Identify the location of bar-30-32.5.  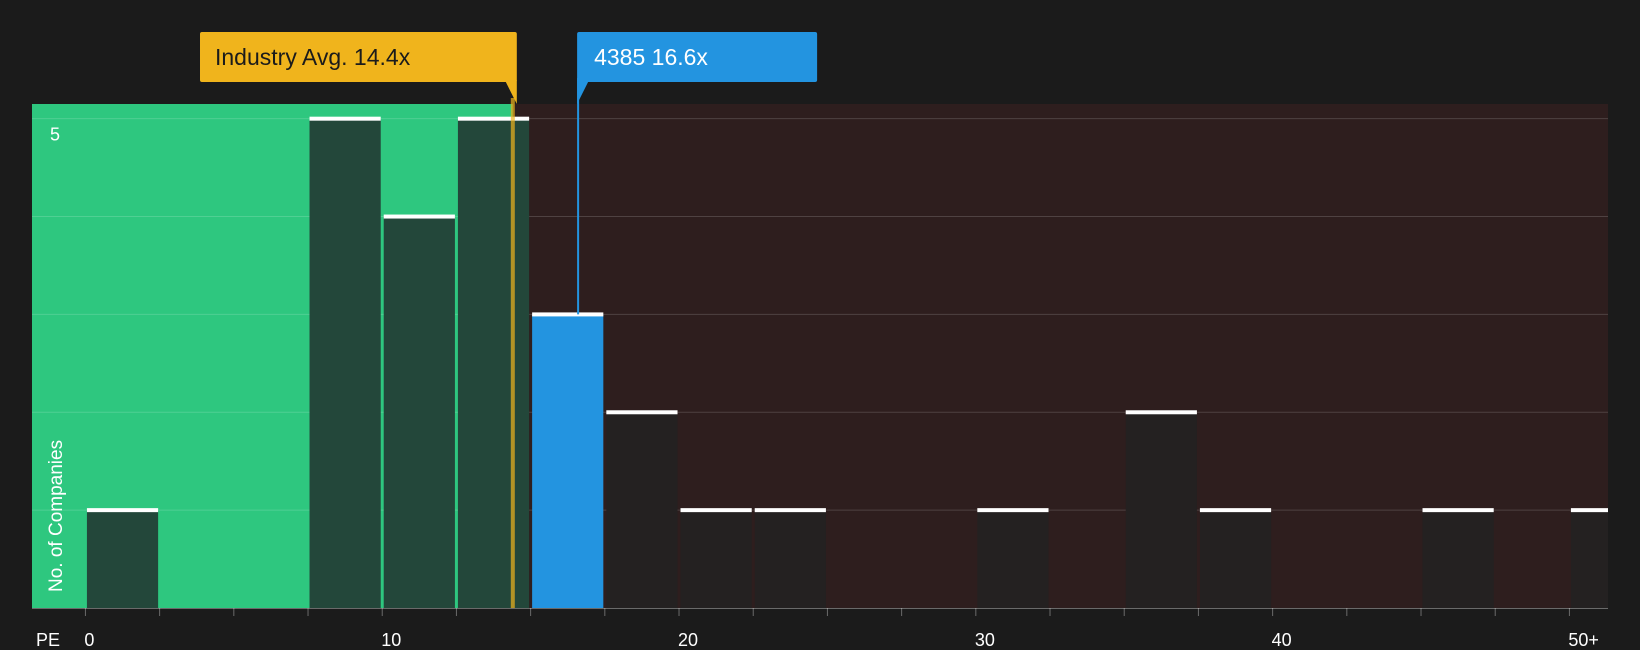
(1013, 559).